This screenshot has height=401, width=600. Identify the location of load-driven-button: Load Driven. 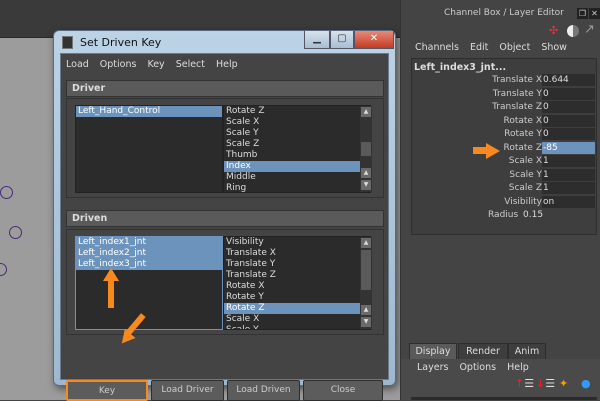
(263, 390).